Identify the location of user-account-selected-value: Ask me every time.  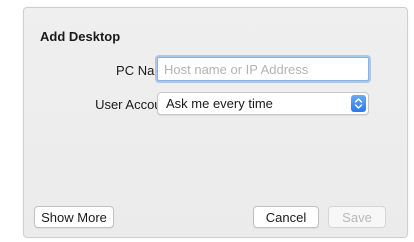
(219, 103).